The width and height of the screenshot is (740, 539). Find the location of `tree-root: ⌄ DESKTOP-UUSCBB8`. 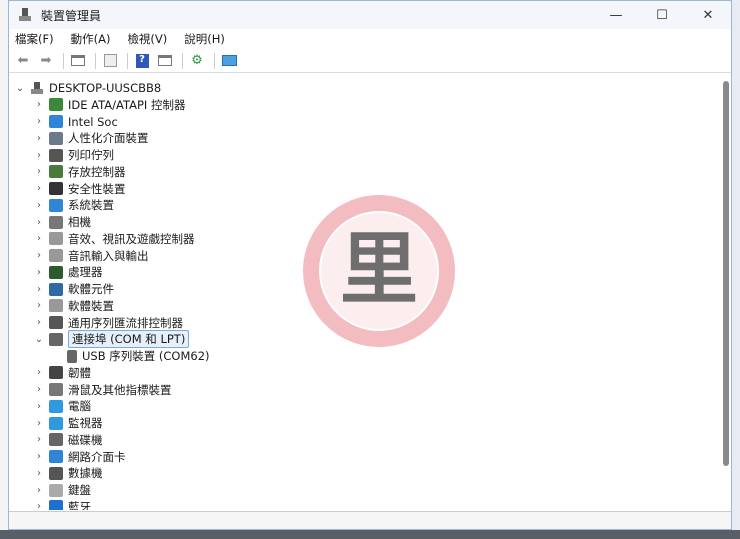

tree-root: ⌄ DESKTOP-UUSCBB8 is located at coordinates (87, 88).